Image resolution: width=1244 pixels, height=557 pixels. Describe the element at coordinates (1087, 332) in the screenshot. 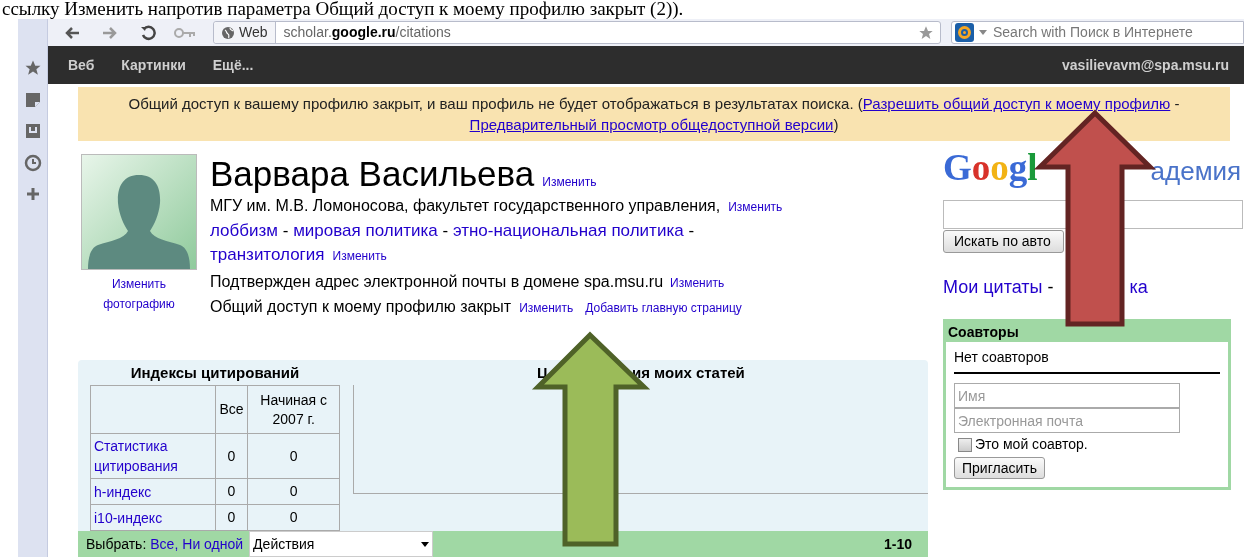

I see `panel-title: Соавторы` at that location.